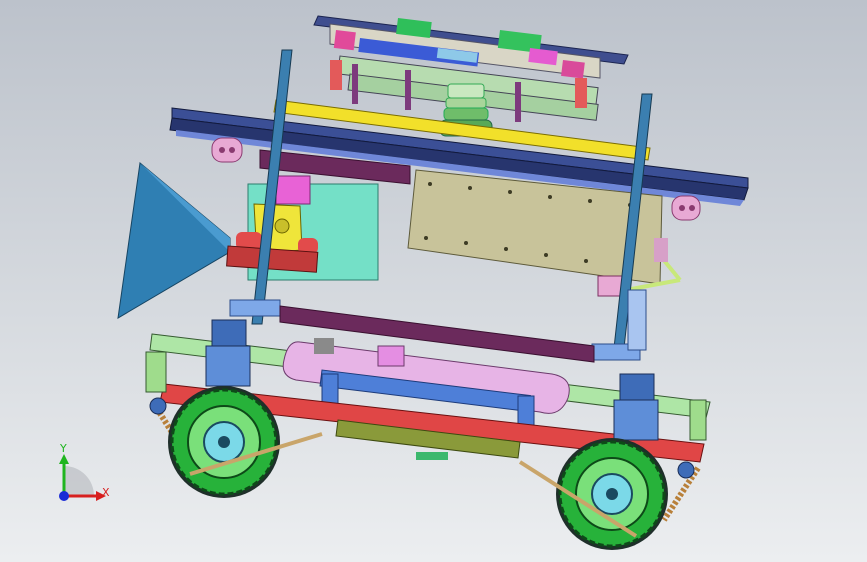 Image resolution: width=867 pixels, height=562 pixels. Describe the element at coordinates (432, 456) in the screenshot. I see `underside-sensor` at that location.